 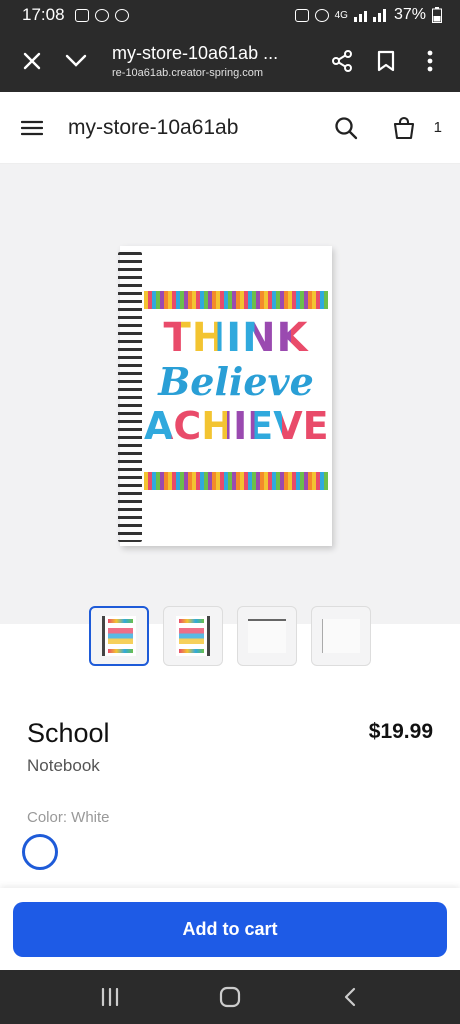 I want to click on home-button, so click(x=230, y=997).